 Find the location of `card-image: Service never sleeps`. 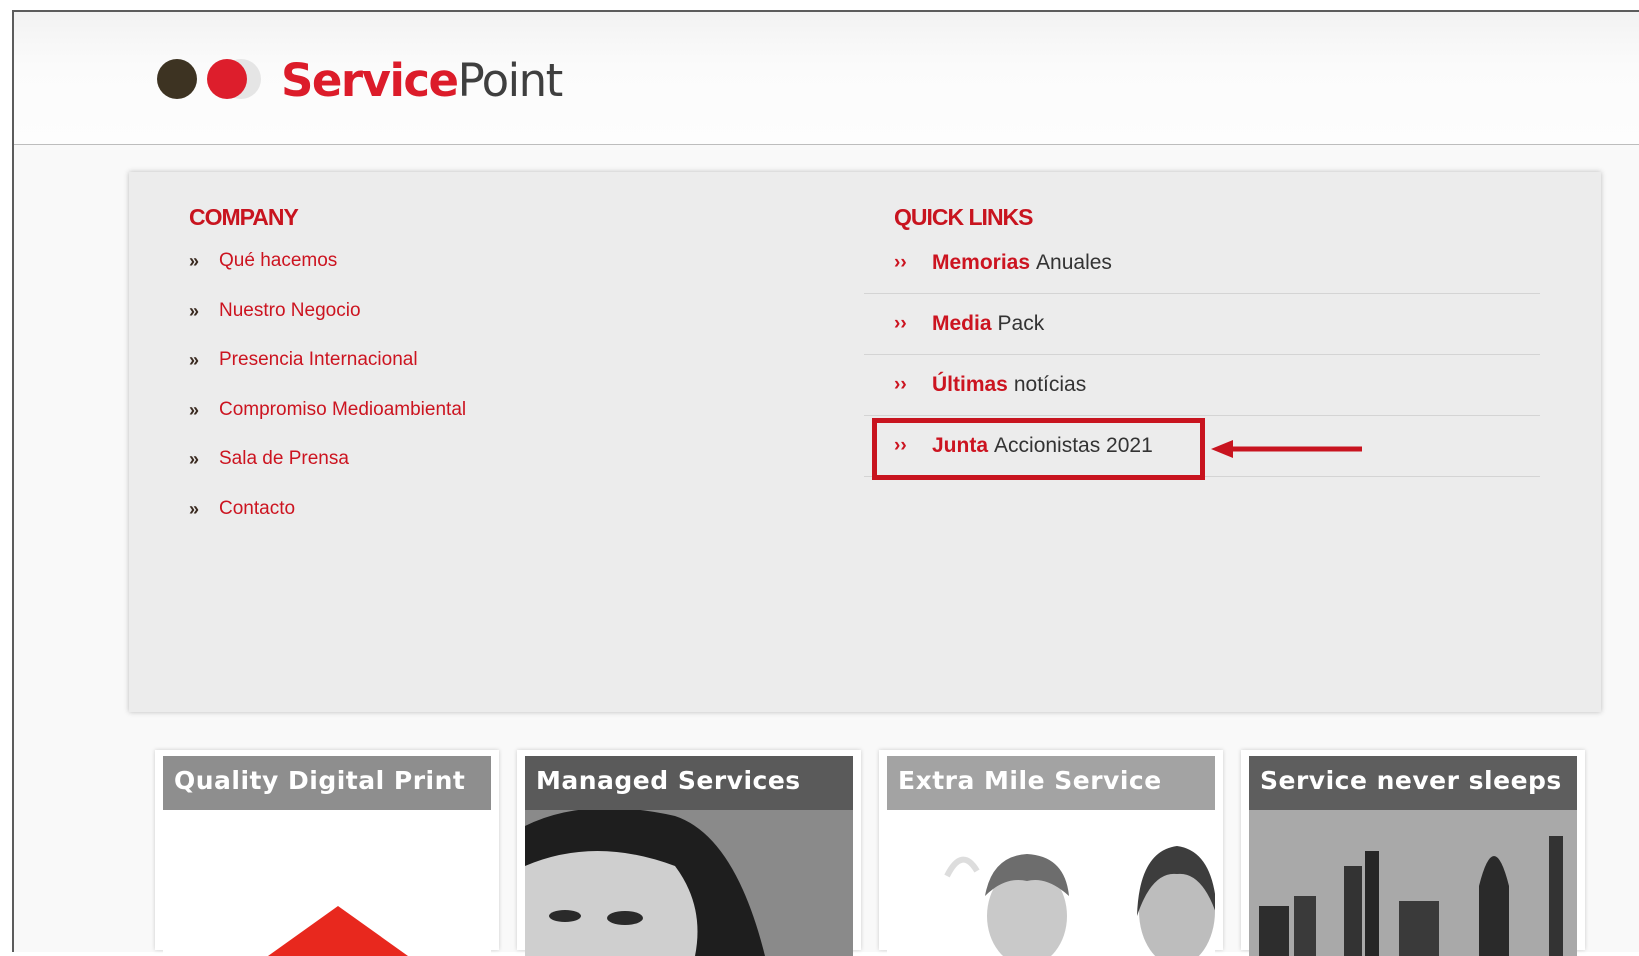

card-image: Service never sleeps is located at coordinates (1413, 856).